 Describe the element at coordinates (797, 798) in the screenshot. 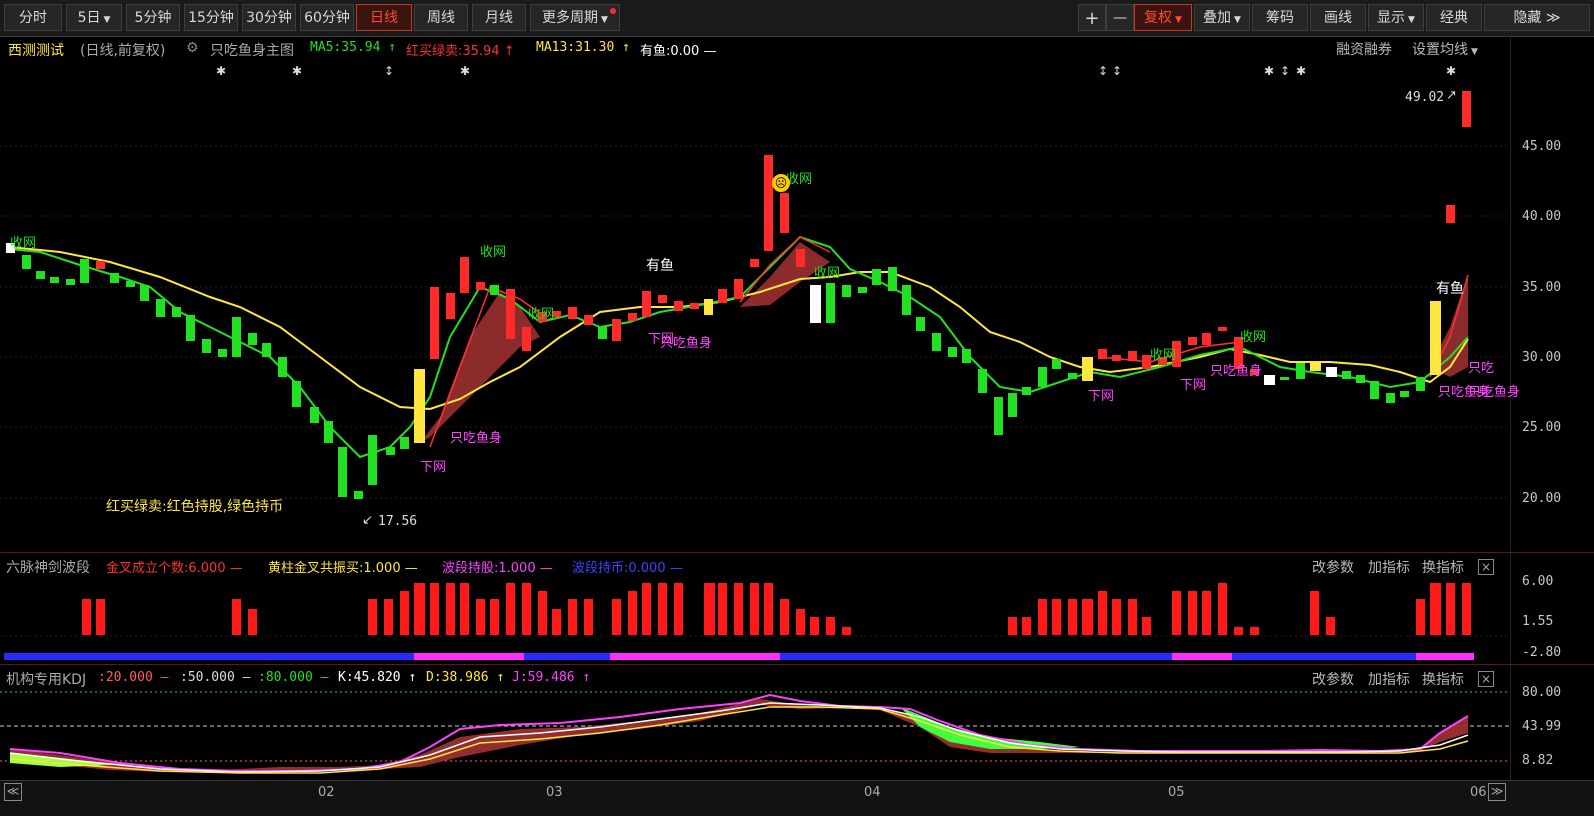

I see `date-axis-bar` at that location.